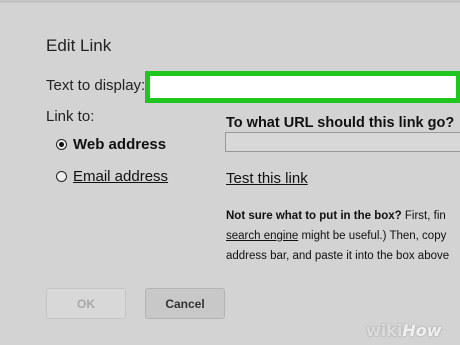  What do you see at coordinates (121, 176) in the screenshot?
I see `email-address-label: Email address` at bounding box center [121, 176].